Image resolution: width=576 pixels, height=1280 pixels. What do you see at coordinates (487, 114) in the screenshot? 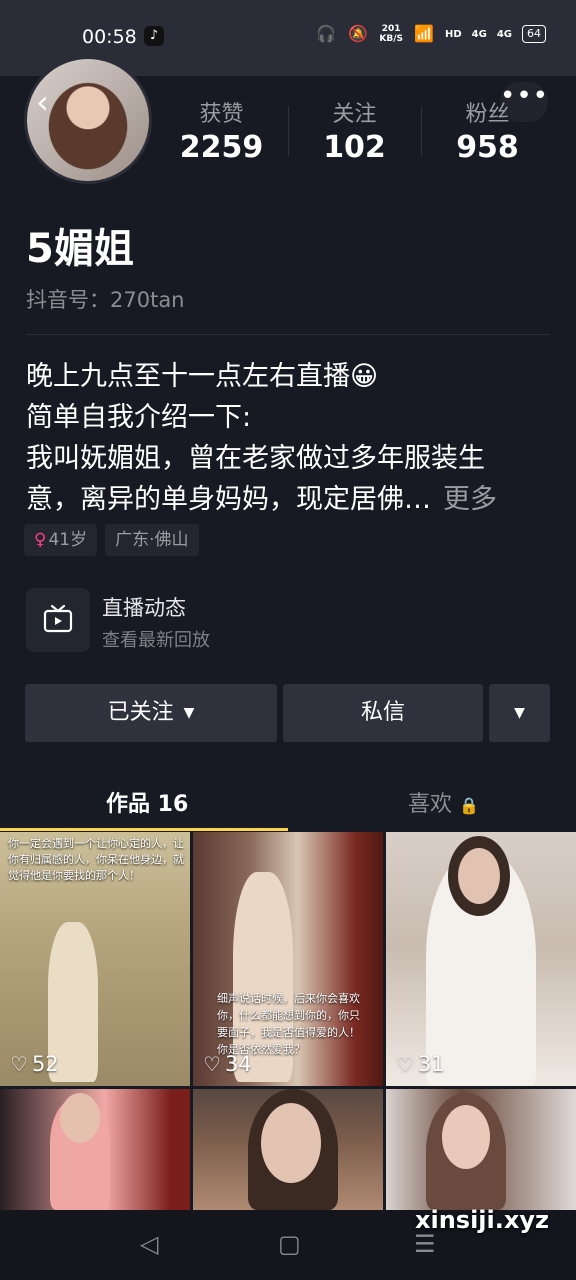
I see `stat-label: 粉丝` at bounding box center [487, 114].